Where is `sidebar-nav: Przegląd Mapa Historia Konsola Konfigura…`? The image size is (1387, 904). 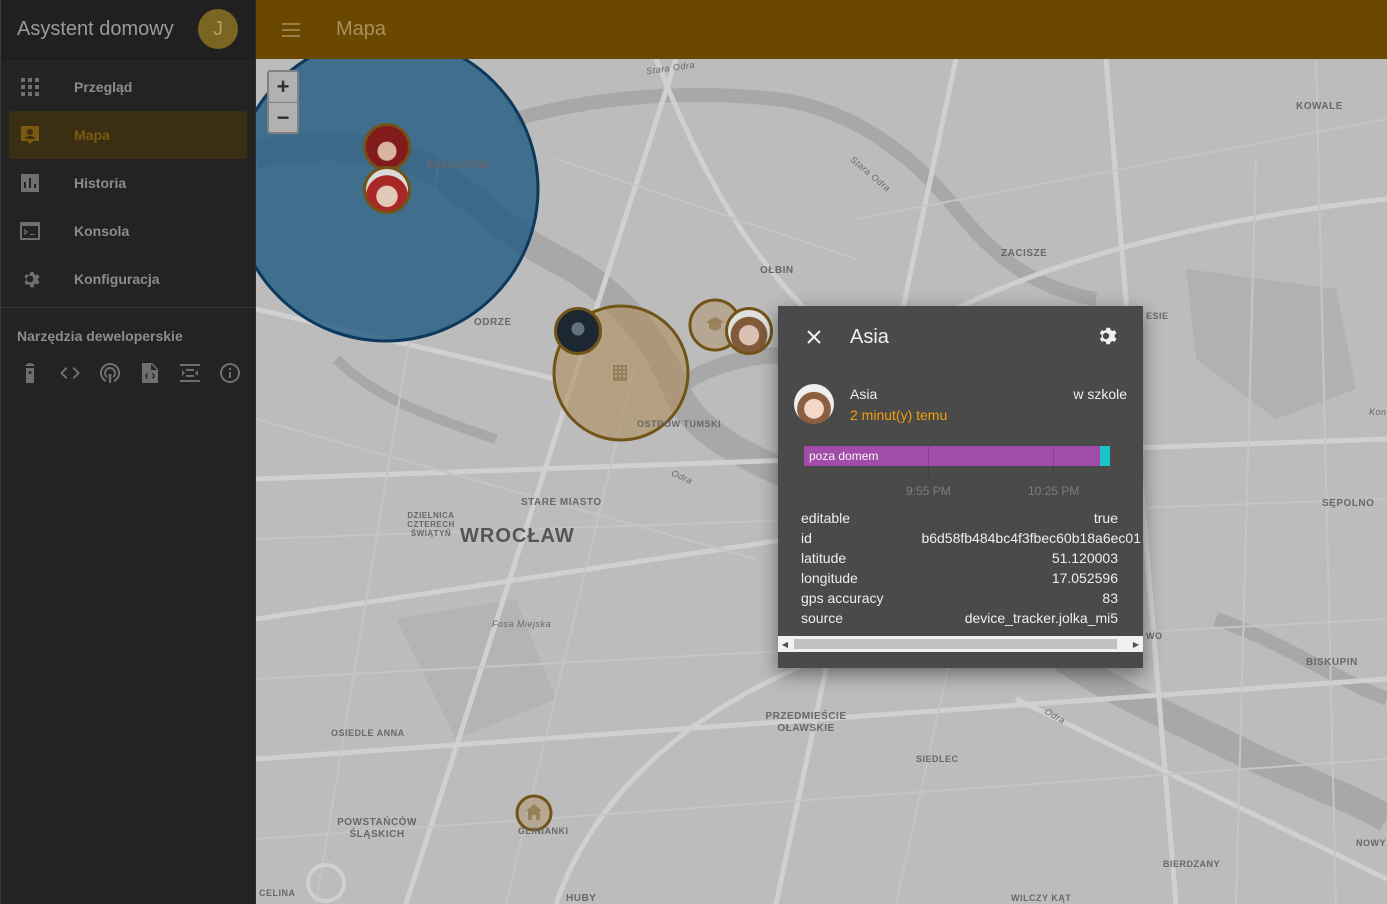
sidebar-nav: Przegląd Mapa Historia Konsola Konfigura… is located at coordinates (128, 181).